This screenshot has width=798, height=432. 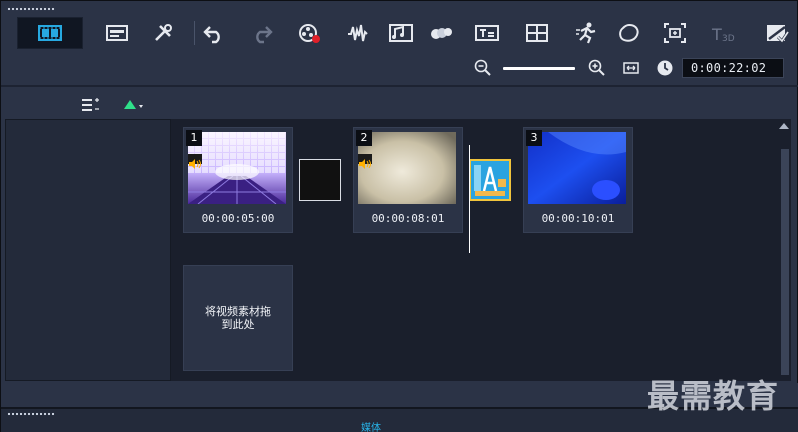 I want to click on timeline-view-icon, so click(x=117, y=33).